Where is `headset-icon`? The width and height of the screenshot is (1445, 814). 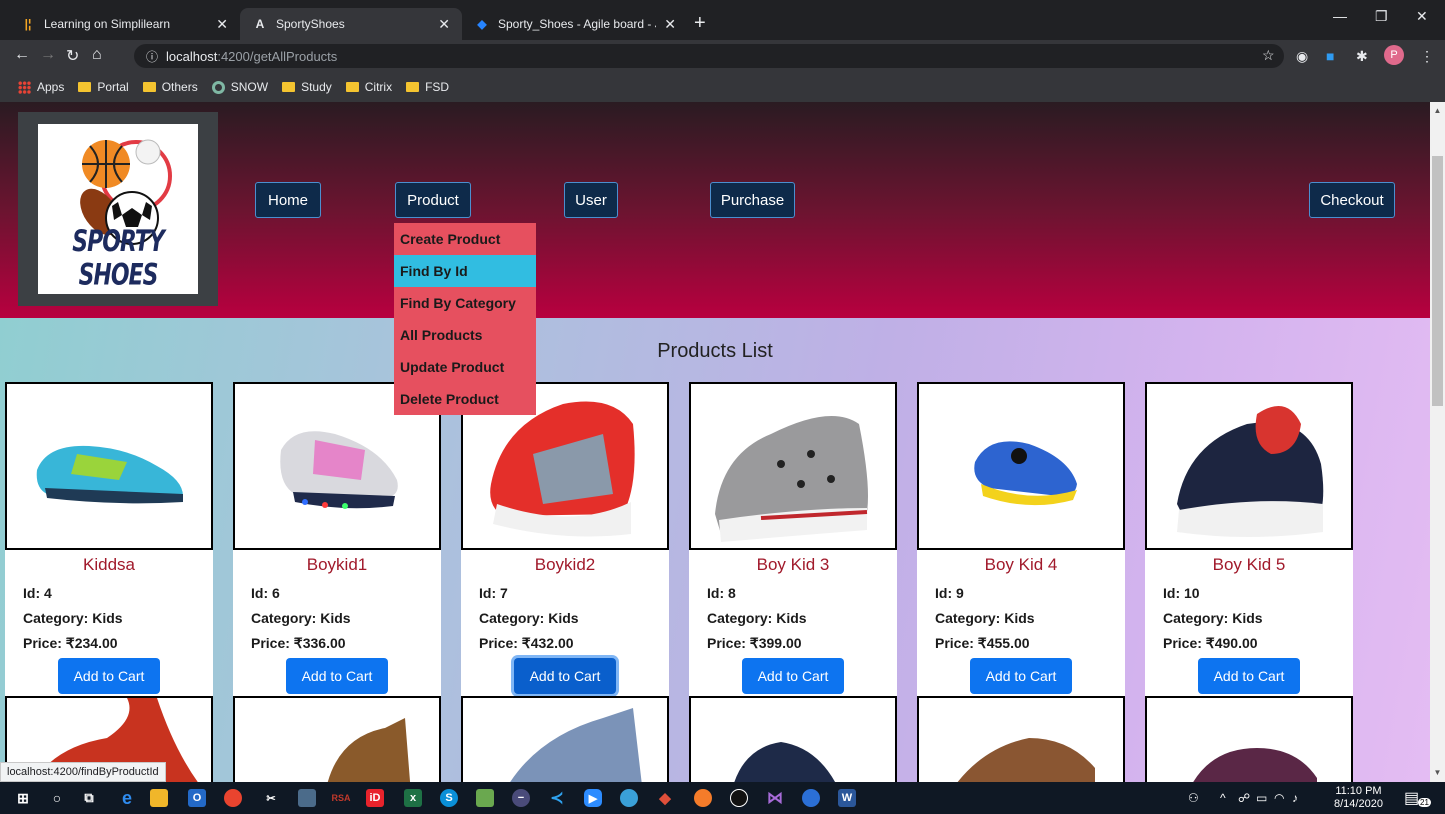
headset-icon is located at coordinates (739, 798).